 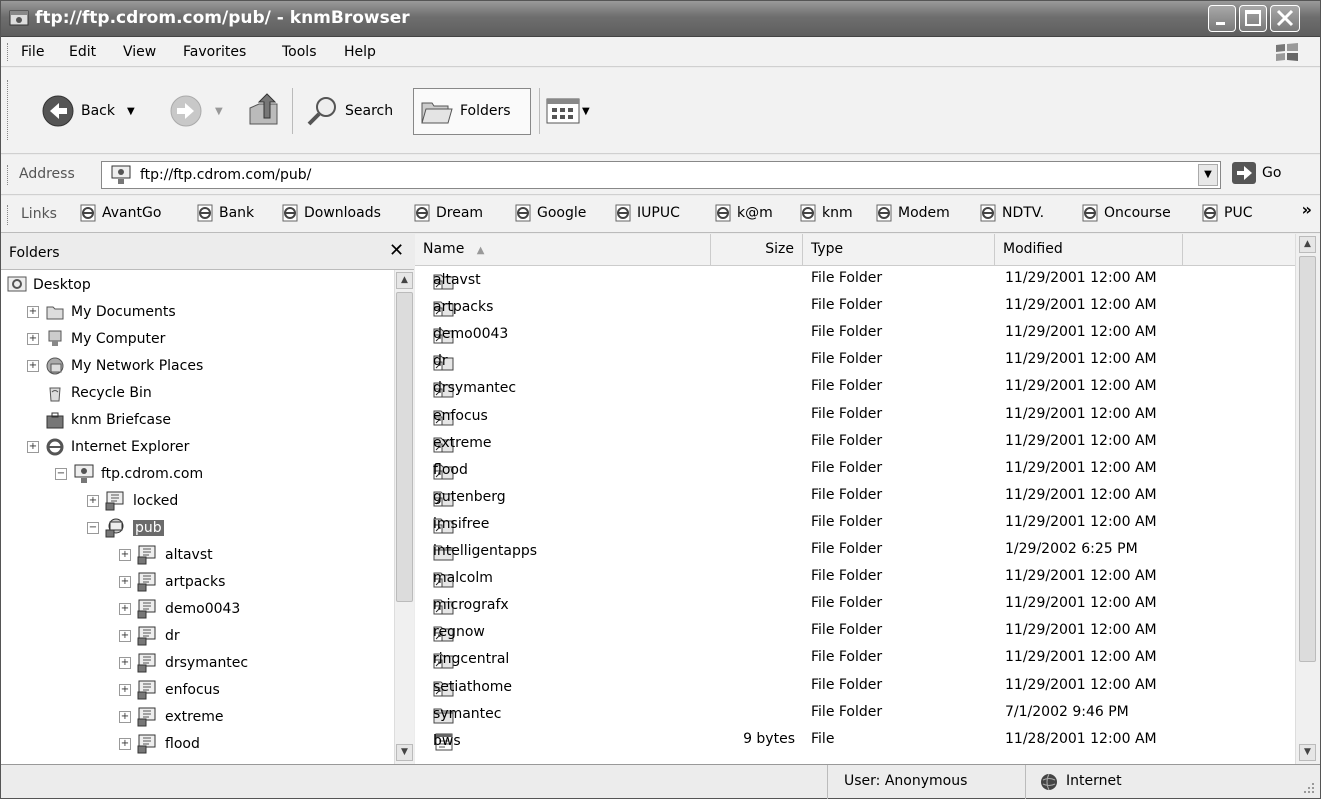 I want to click on link-dream: Dream, so click(x=448, y=213).